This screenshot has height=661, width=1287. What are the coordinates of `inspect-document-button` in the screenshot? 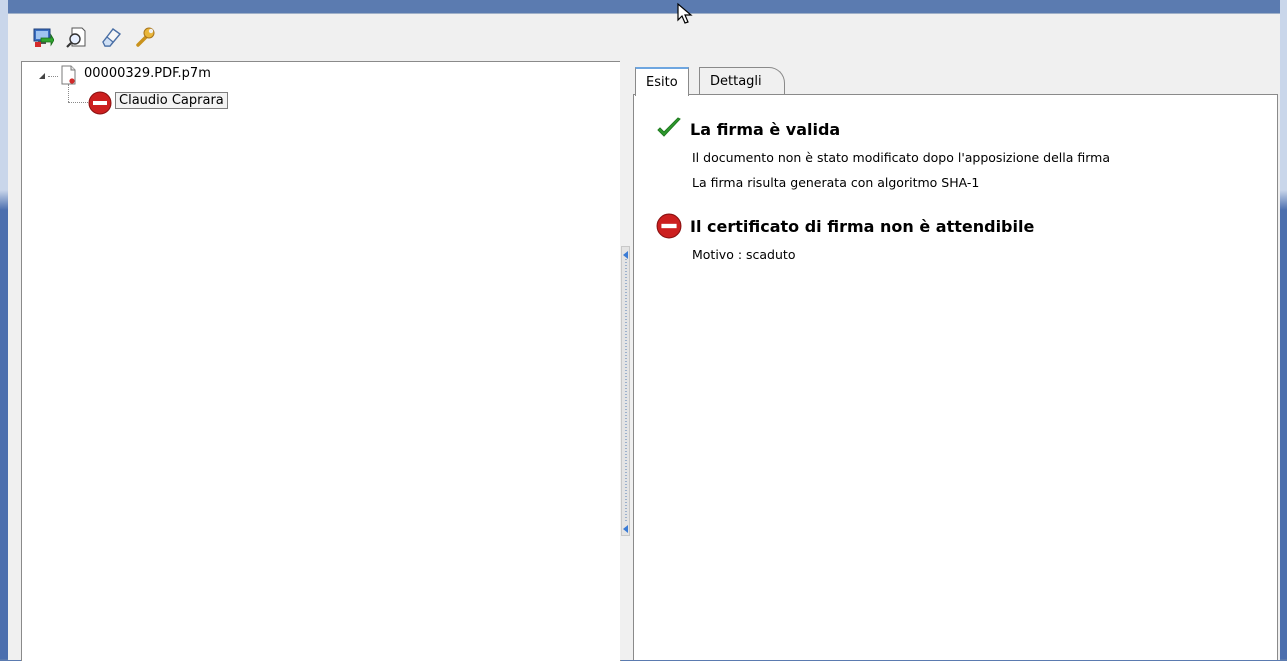 It's located at (77, 37).